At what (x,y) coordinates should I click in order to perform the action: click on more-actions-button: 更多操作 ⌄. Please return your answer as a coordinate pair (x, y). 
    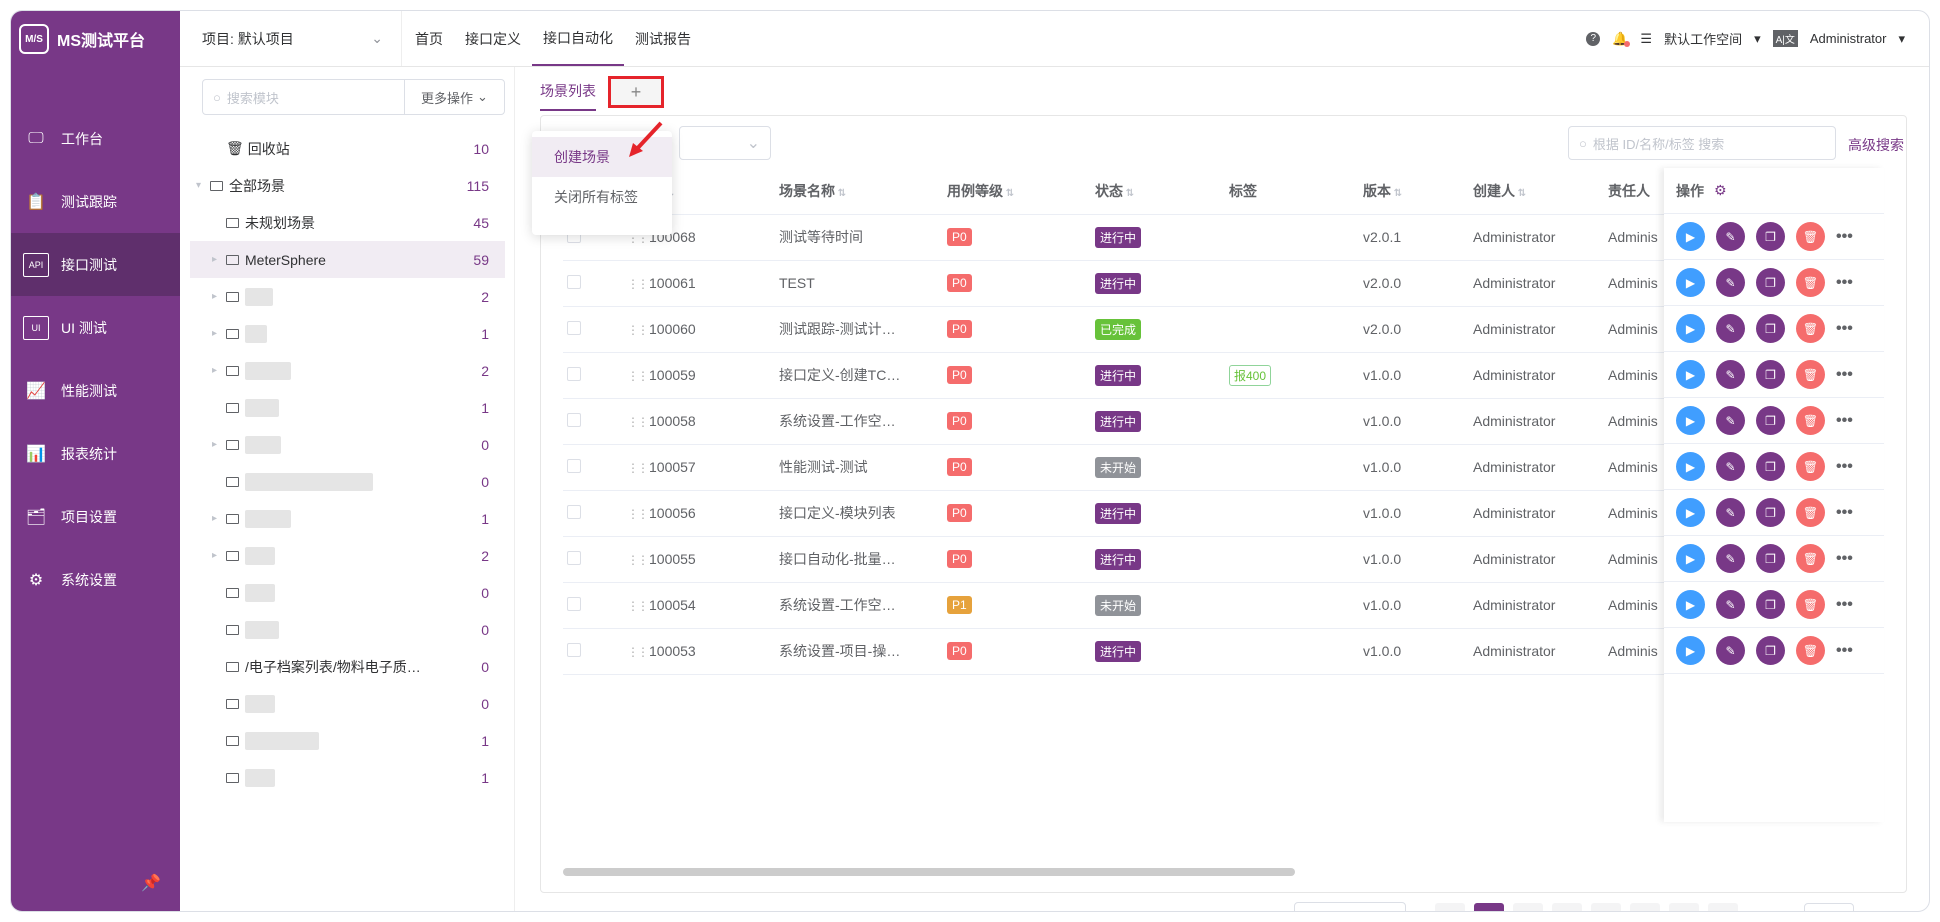
    Looking at the image, I should click on (454, 97).